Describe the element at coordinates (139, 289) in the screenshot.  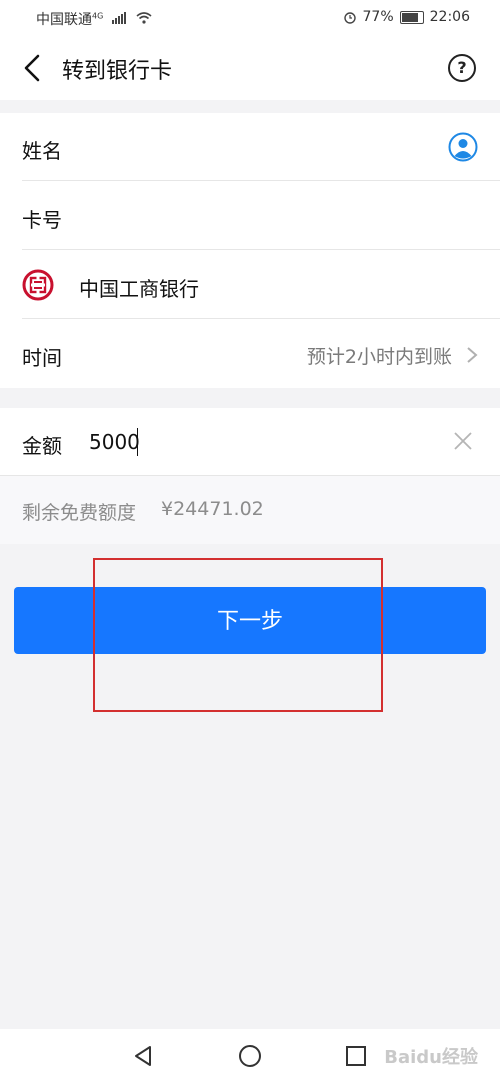
I see `bank-name: 中国工商银行` at that location.